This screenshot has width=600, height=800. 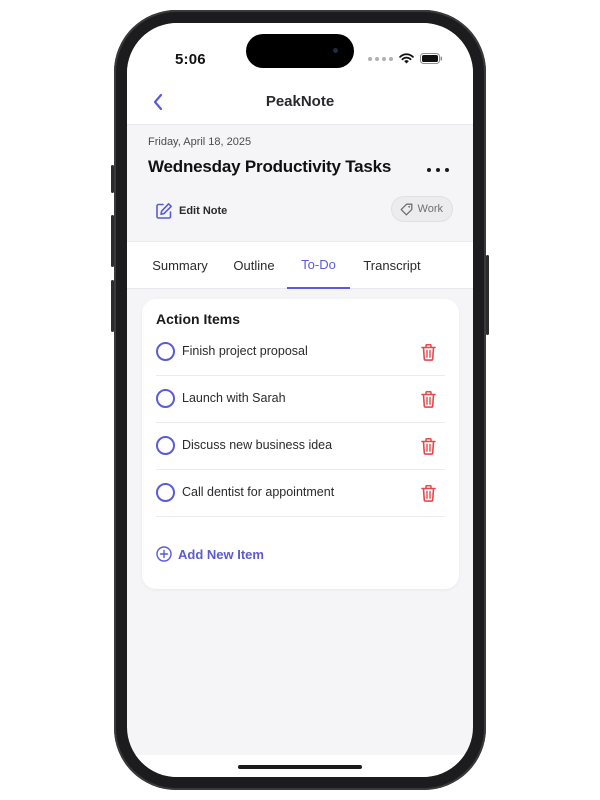 I want to click on todo-item: Finish project proposal, so click(x=300, y=352).